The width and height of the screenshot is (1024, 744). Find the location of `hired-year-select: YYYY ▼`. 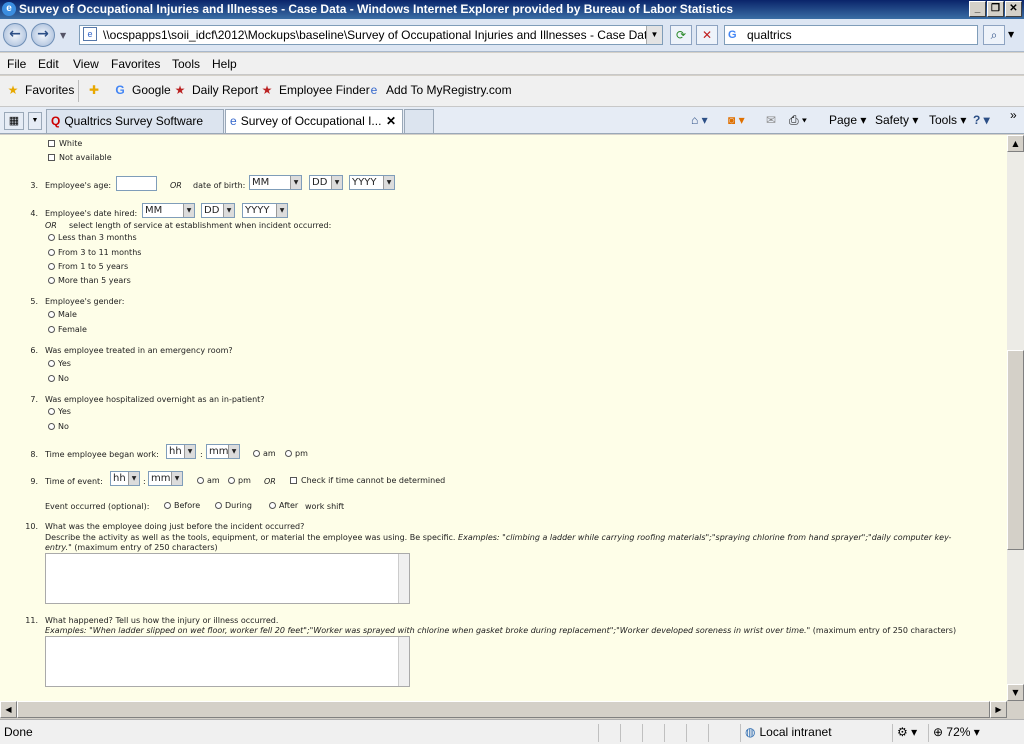

hired-year-select: YYYY ▼ is located at coordinates (265, 210).